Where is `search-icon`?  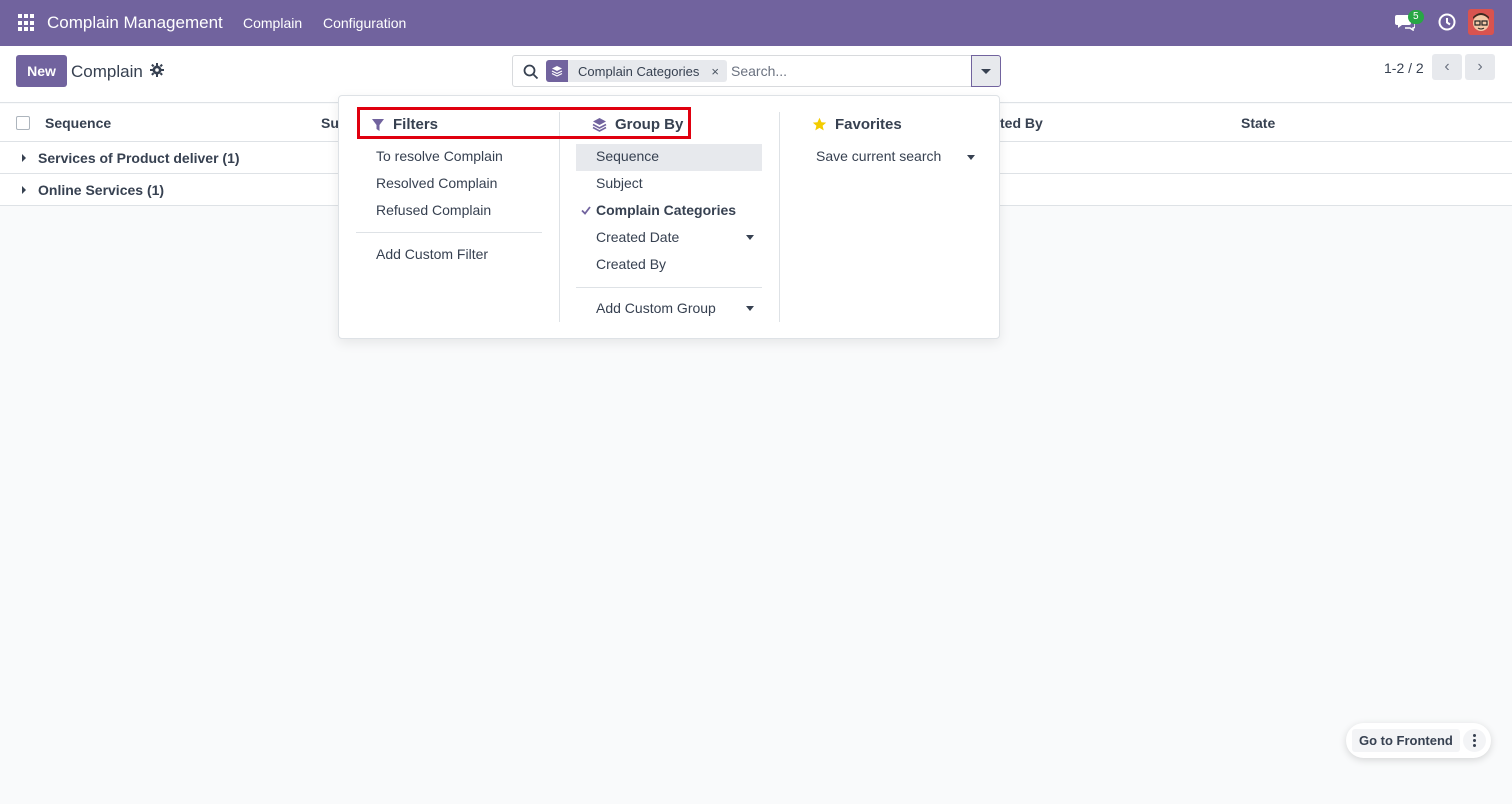 search-icon is located at coordinates (531, 72).